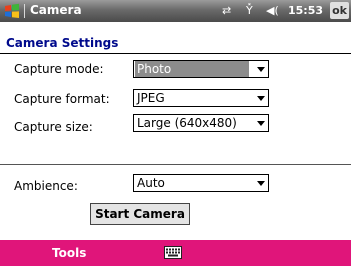  What do you see at coordinates (69, 253) in the screenshot?
I see `tools-softkey: Tools` at bounding box center [69, 253].